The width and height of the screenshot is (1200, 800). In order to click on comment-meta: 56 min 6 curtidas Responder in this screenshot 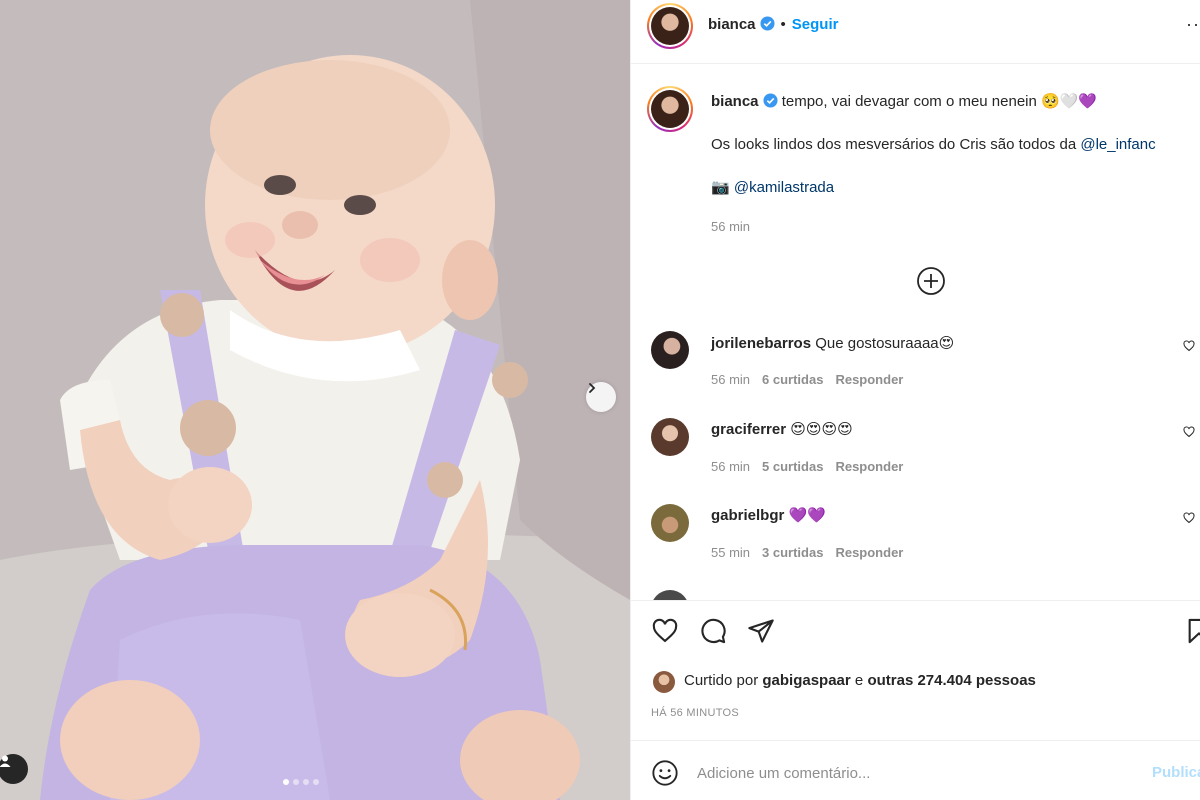, I will do `click(813, 379)`.